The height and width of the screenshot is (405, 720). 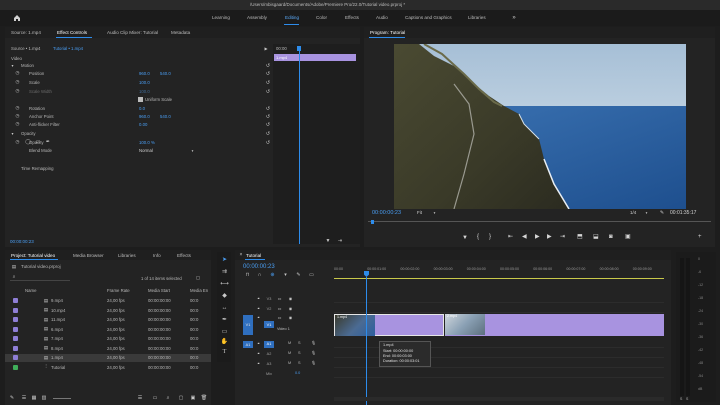 I want to click on project-search-input: ⌕, so click(x=40, y=277).